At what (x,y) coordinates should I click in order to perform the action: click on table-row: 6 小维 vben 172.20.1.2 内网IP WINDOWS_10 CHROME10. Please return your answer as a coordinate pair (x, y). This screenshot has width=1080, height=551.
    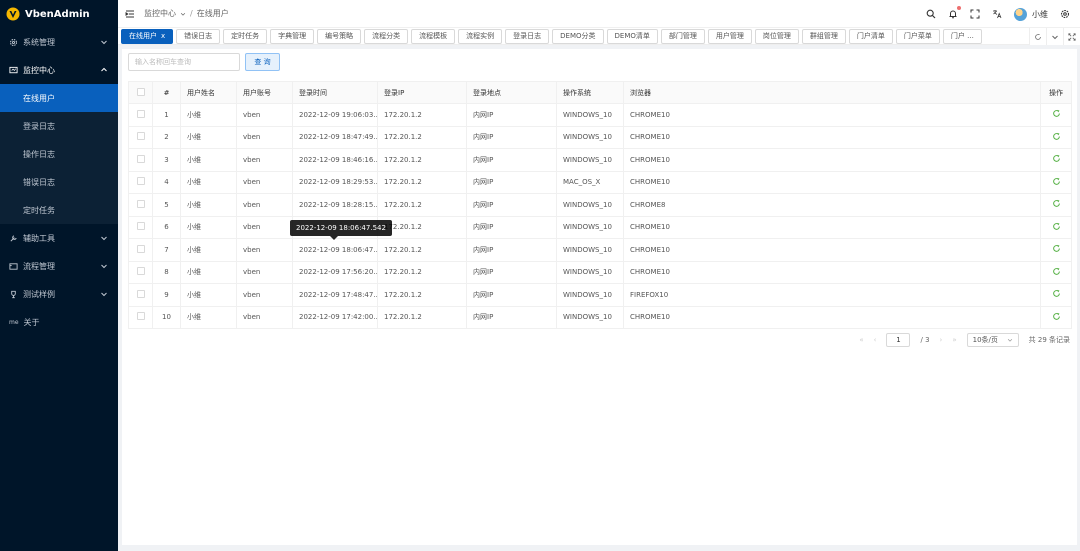
    Looking at the image, I should click on (600, 227).